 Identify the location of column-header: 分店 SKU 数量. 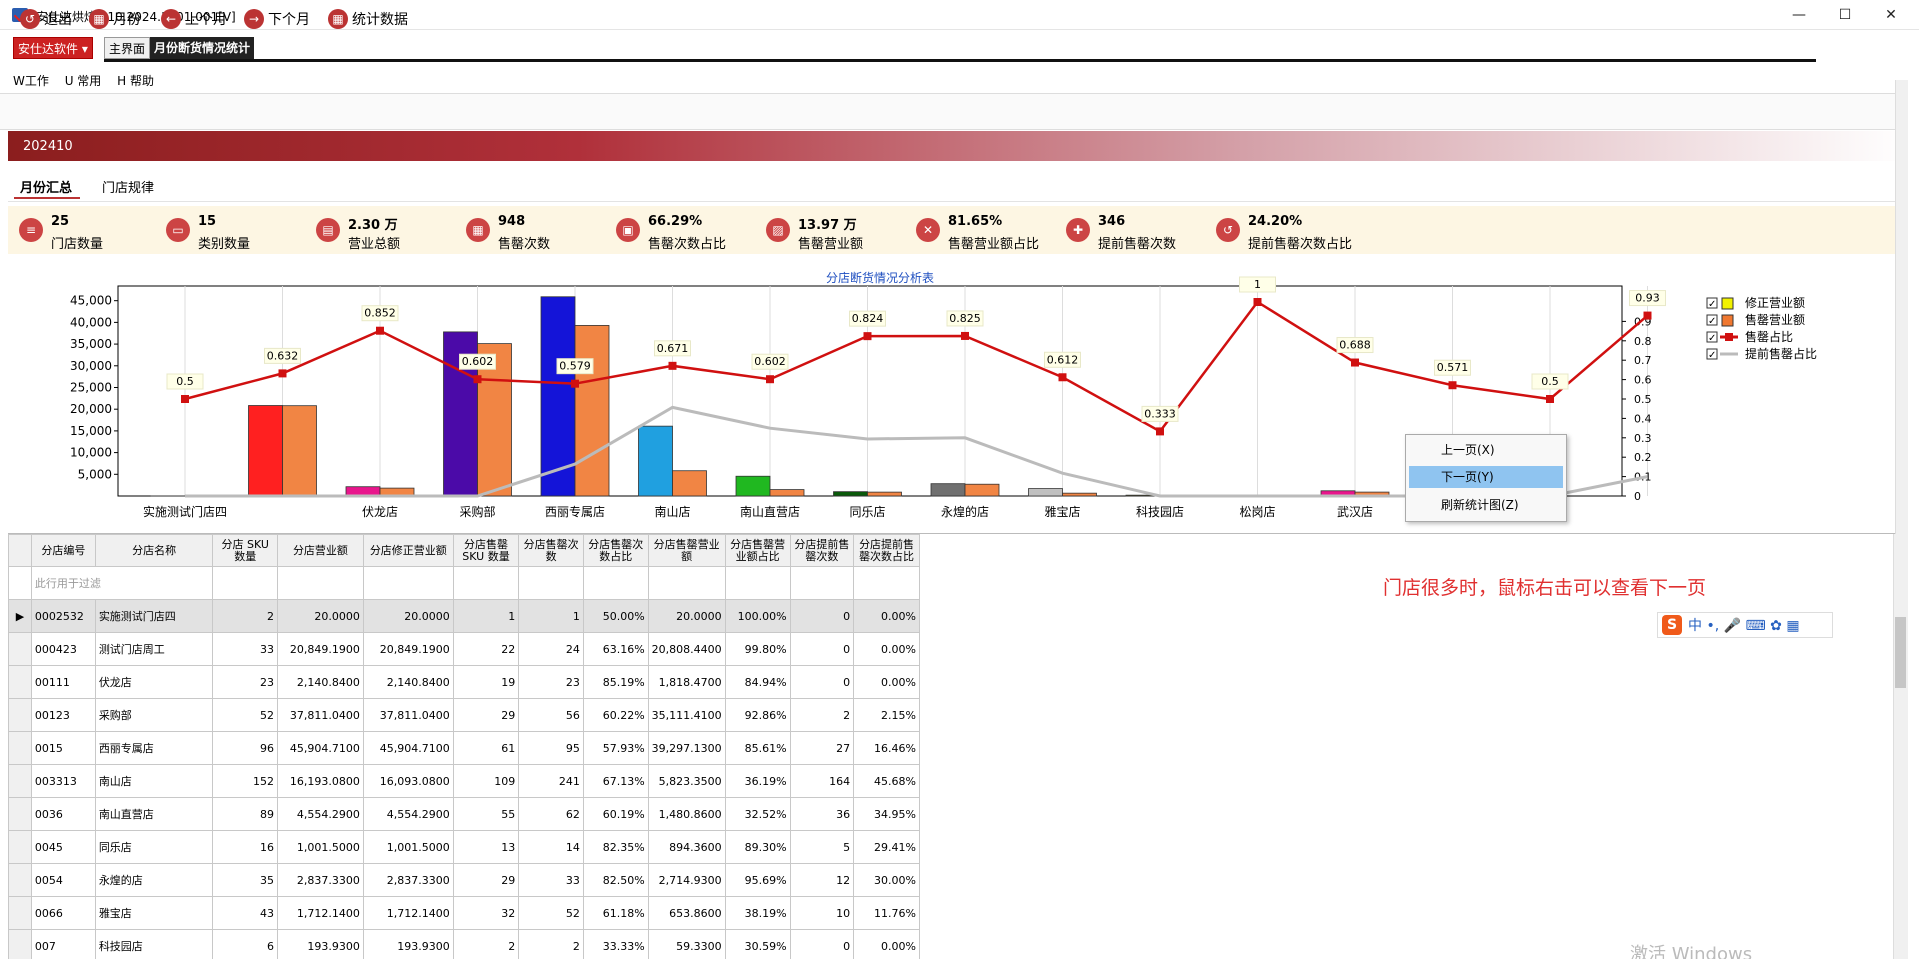
(245, 550).